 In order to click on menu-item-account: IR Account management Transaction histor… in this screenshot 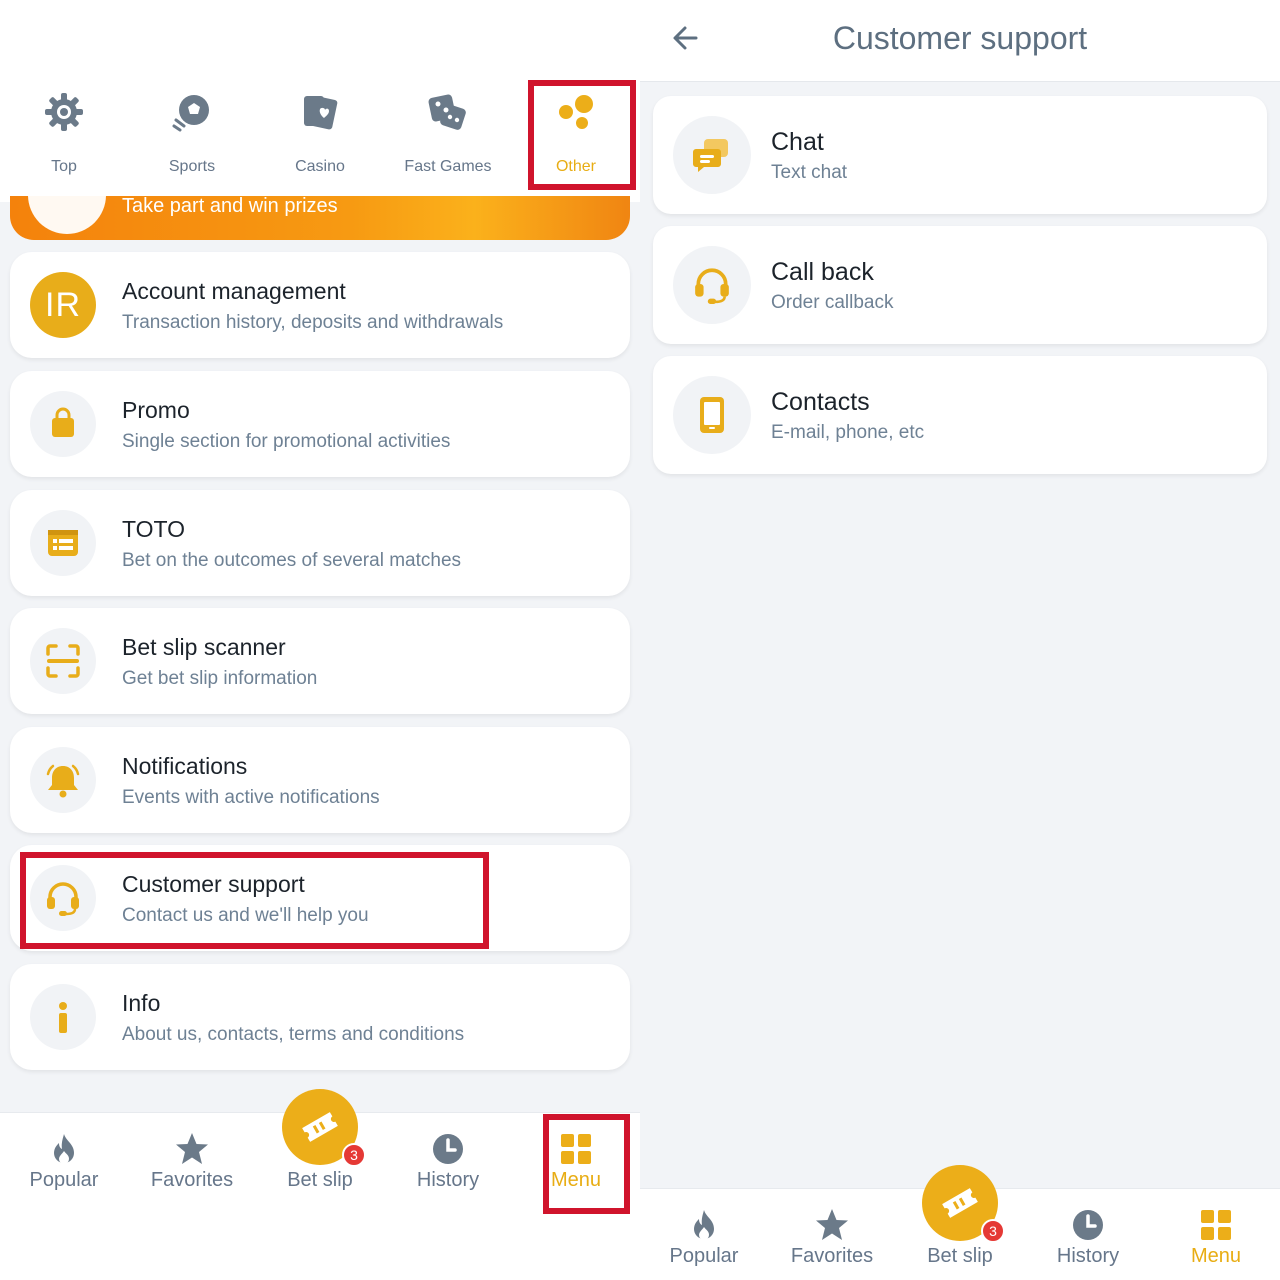, I will do `click(320, 305)`.